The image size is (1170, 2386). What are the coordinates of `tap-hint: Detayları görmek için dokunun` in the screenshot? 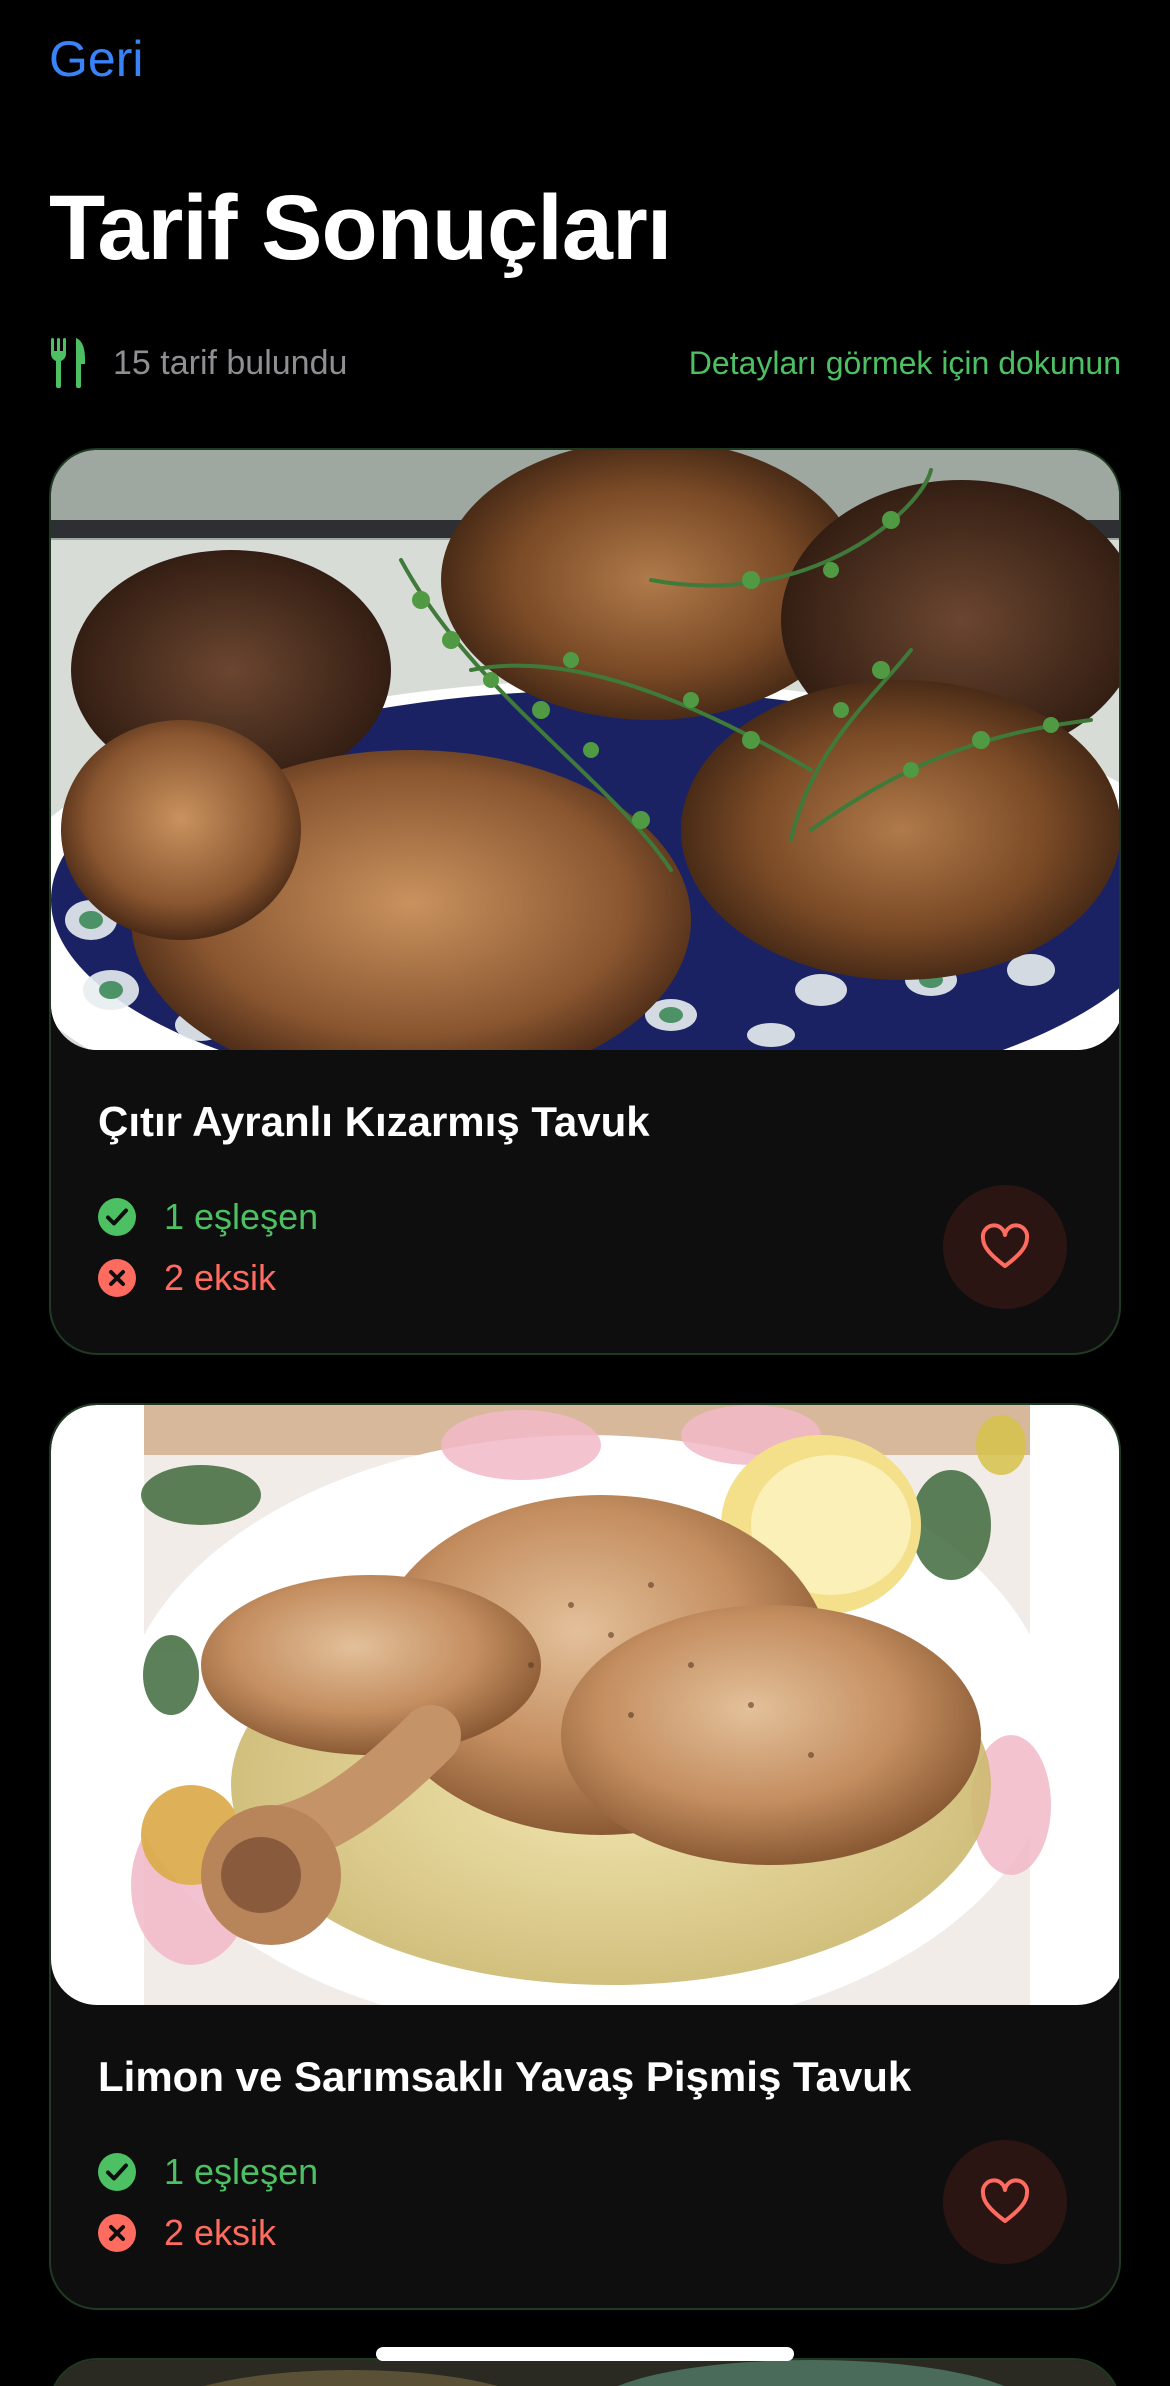 It's located at (904, 362).